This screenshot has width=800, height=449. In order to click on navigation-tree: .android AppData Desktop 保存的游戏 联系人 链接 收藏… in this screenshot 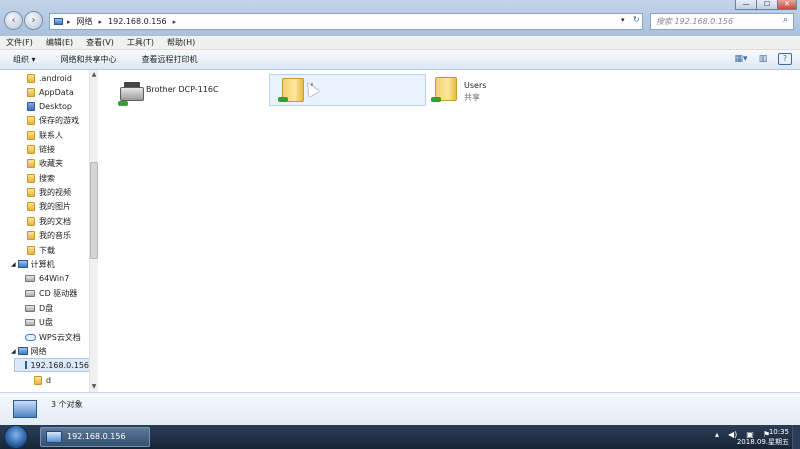, I will do `click(49, 231)`.